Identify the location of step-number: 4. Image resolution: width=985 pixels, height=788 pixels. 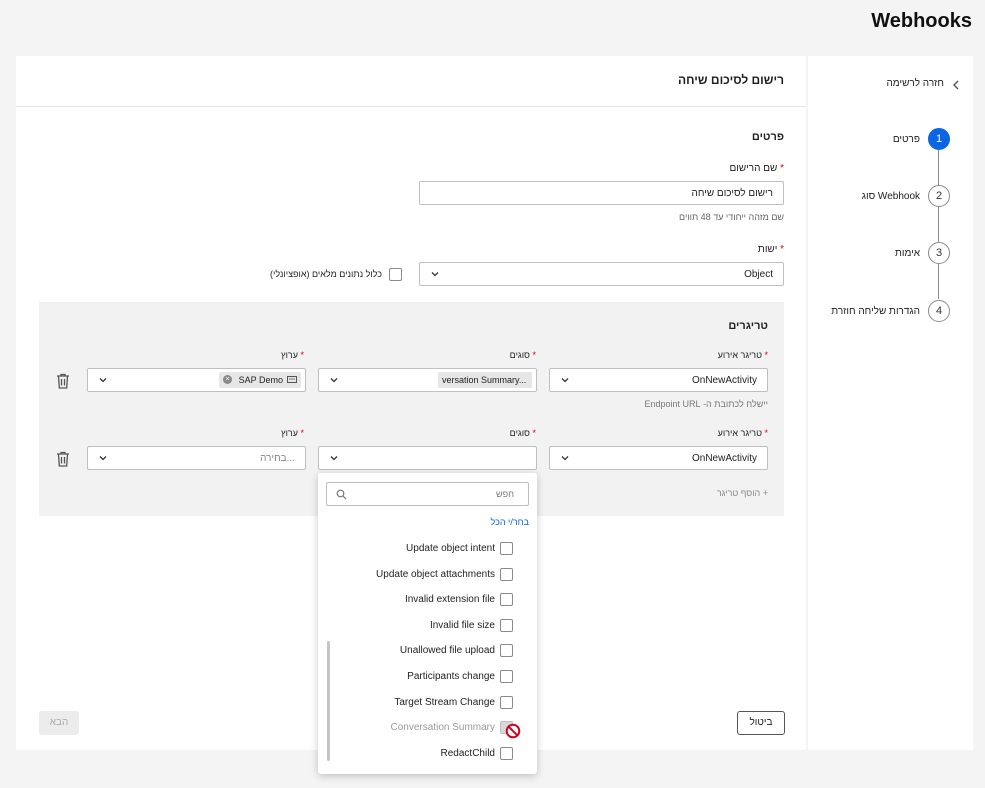
(939, 311).